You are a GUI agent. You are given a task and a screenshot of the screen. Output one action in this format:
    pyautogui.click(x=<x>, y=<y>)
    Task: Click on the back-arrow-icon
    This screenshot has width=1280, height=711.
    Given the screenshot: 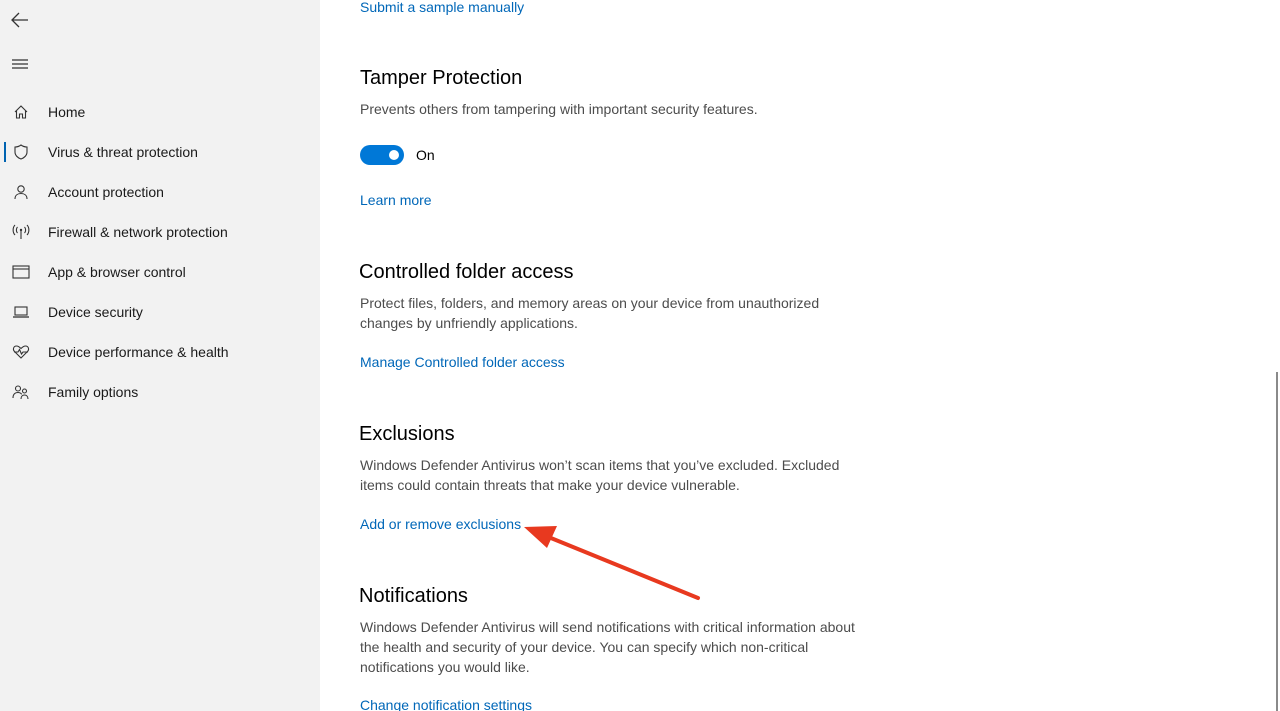 What is the action you would take?
    pyautogui.click(x=19, y=20)
    